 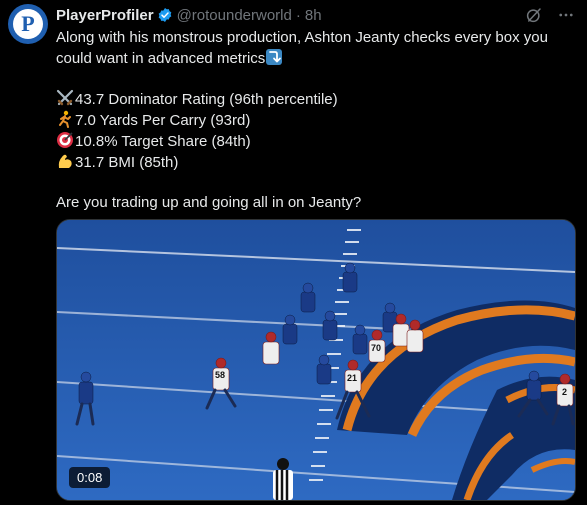 I want to click on runner-icon, so click(x=65, y=119).